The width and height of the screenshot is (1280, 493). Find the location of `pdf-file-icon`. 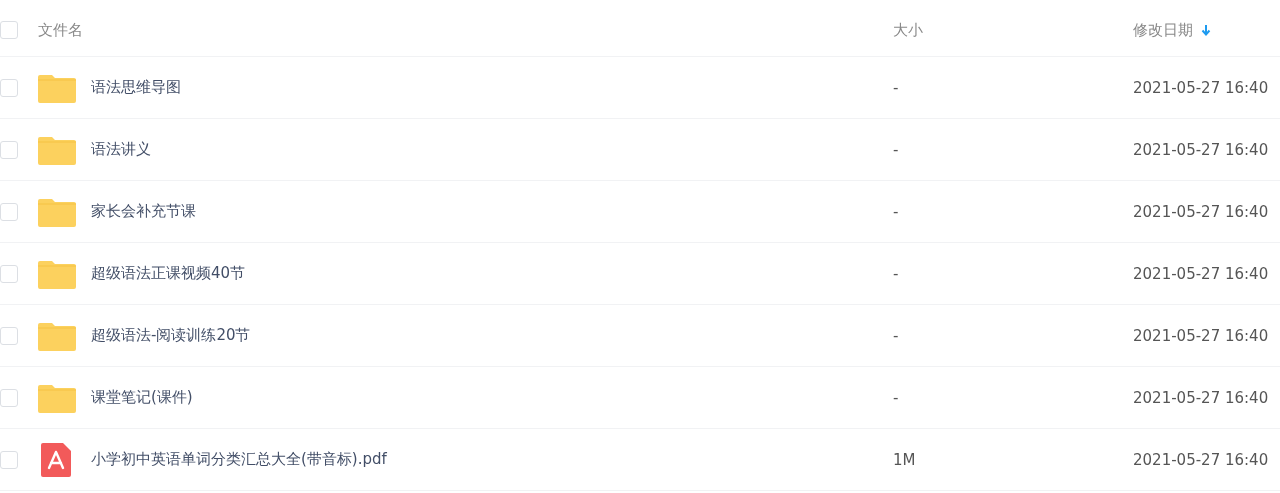

pdf-file-icon is located at coordinates (56, 459).